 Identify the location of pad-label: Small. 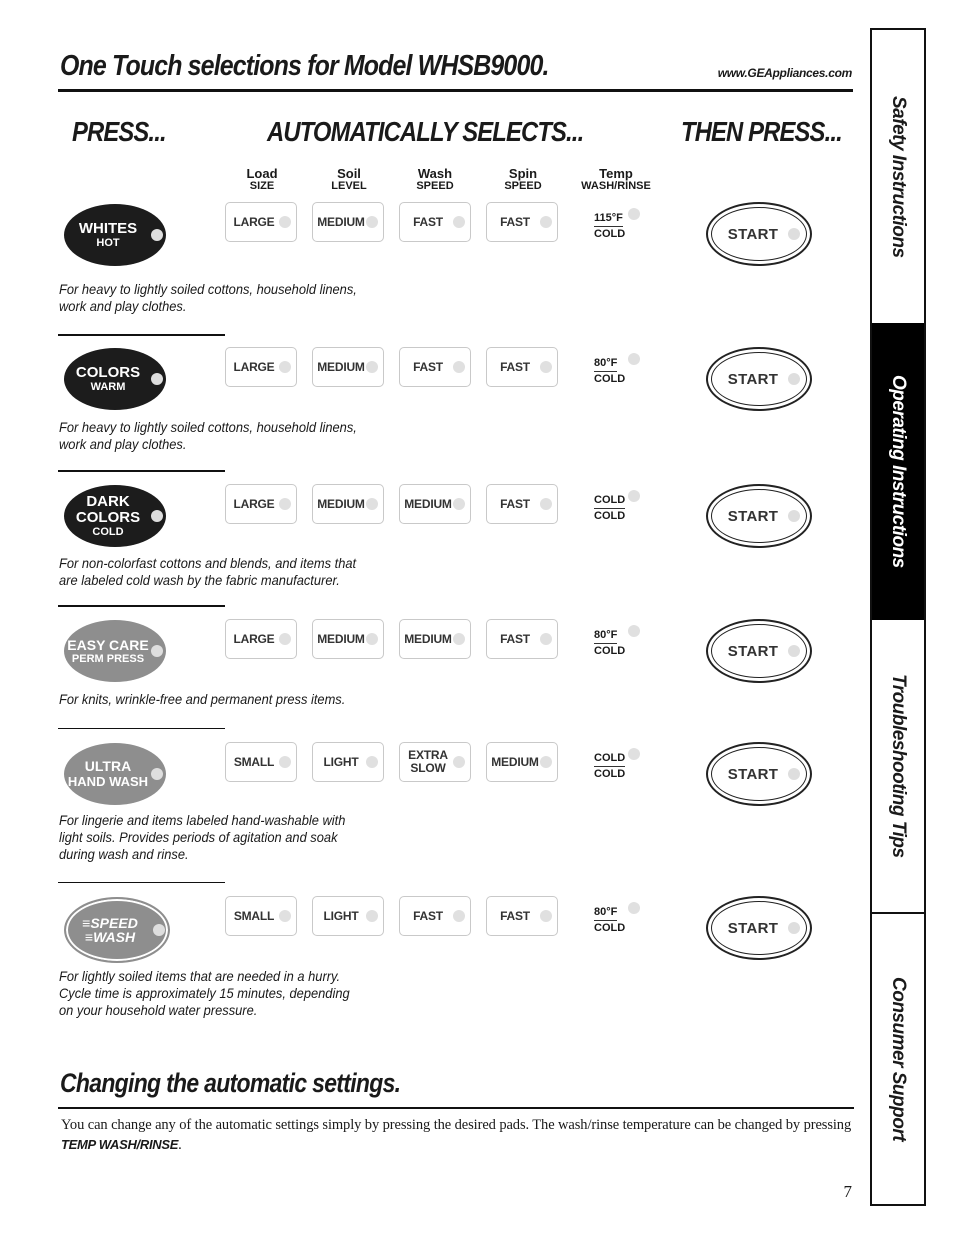
(254, 915).